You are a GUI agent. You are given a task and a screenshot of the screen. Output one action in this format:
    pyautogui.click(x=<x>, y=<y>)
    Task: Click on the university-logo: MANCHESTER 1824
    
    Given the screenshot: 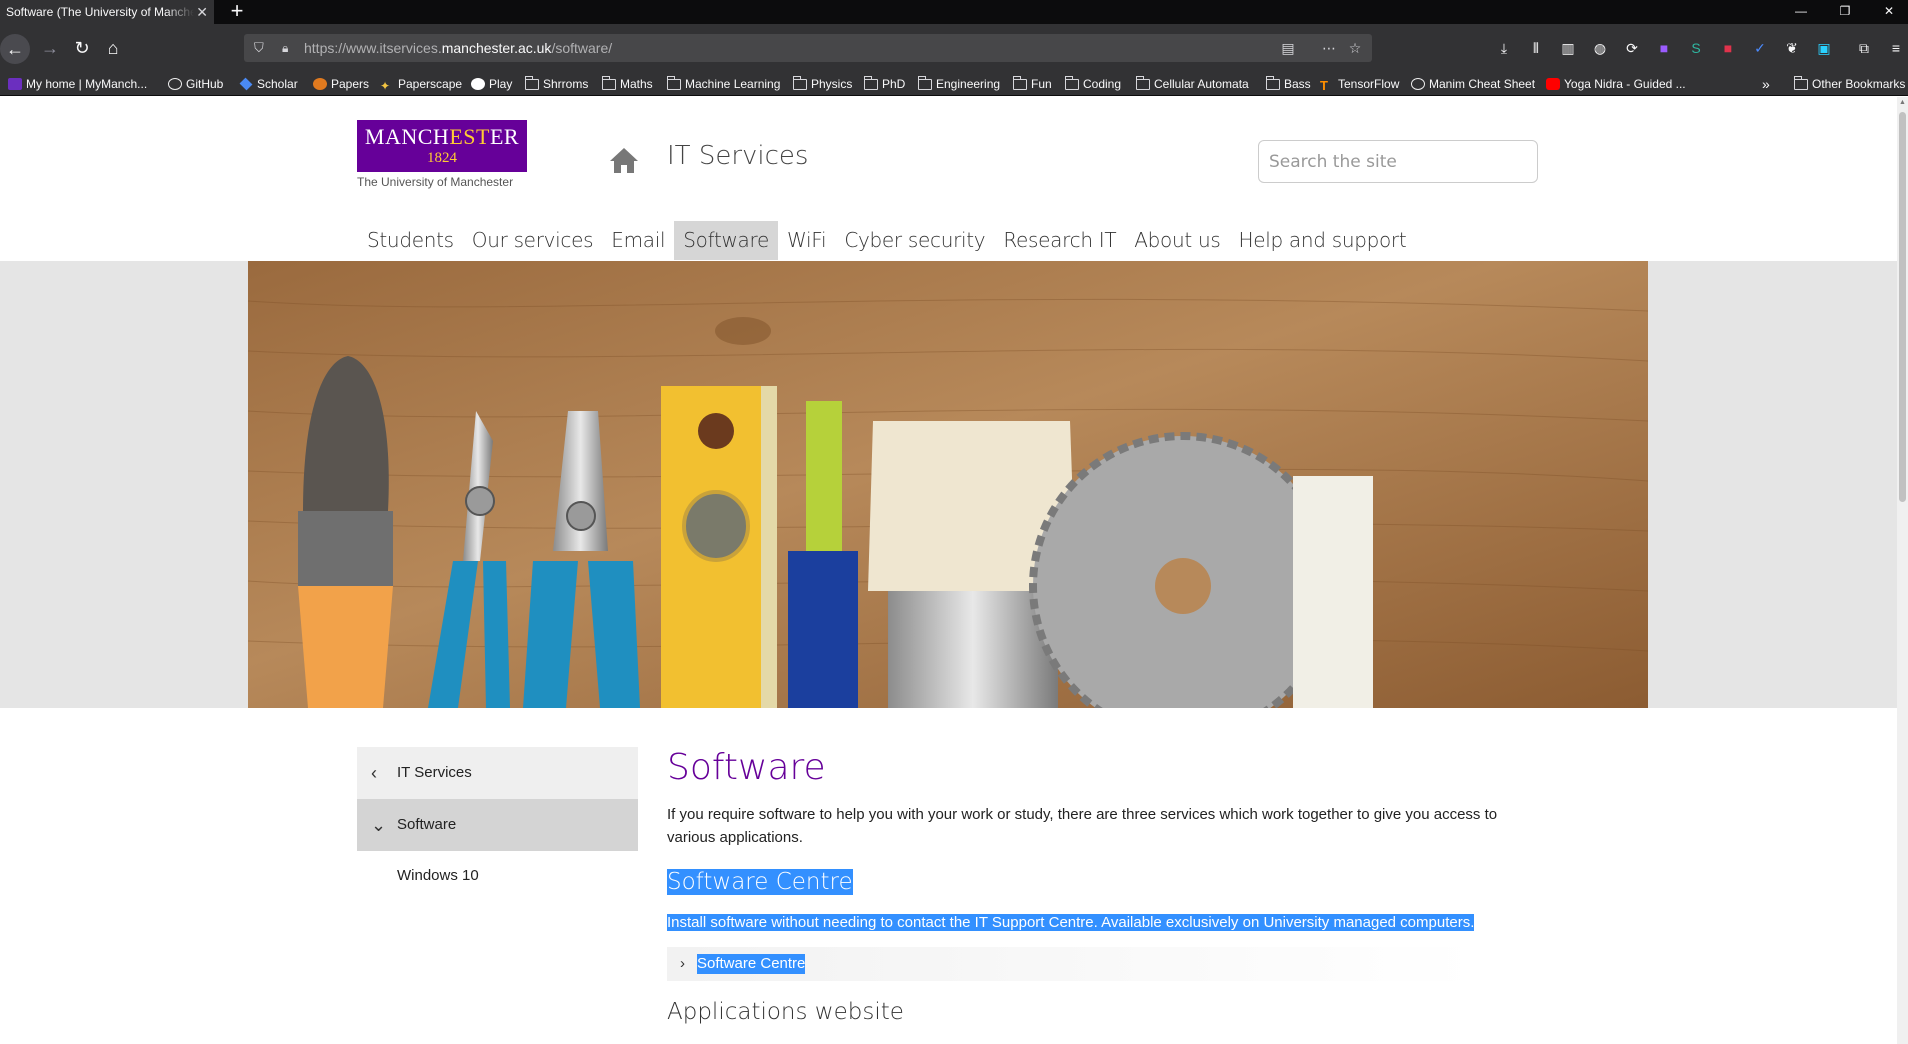 What is the action you would take?
    pyautogui.click(x=442, y=146)
    